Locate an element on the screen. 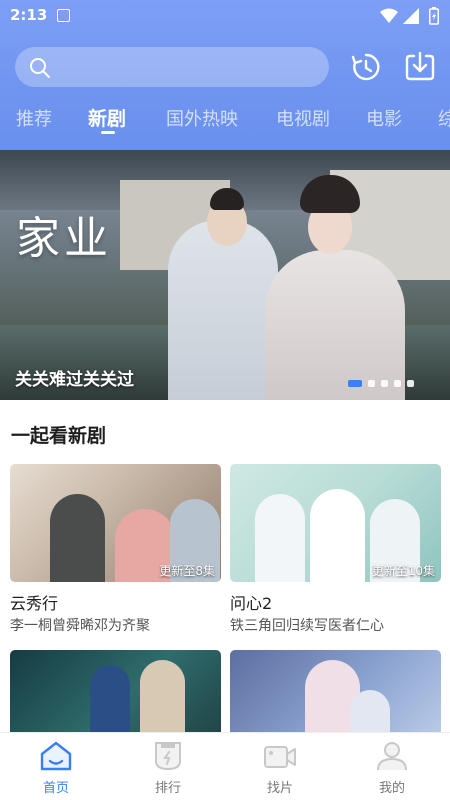 This screenshot has height=800, width=450. notification-icon is located at coordinates (63, 15).